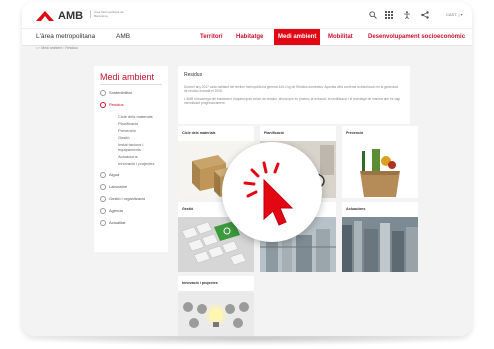 The height and width of the screenshot is (349, 494). I want to click on pointer-cursor-icon, so click(268, 193).